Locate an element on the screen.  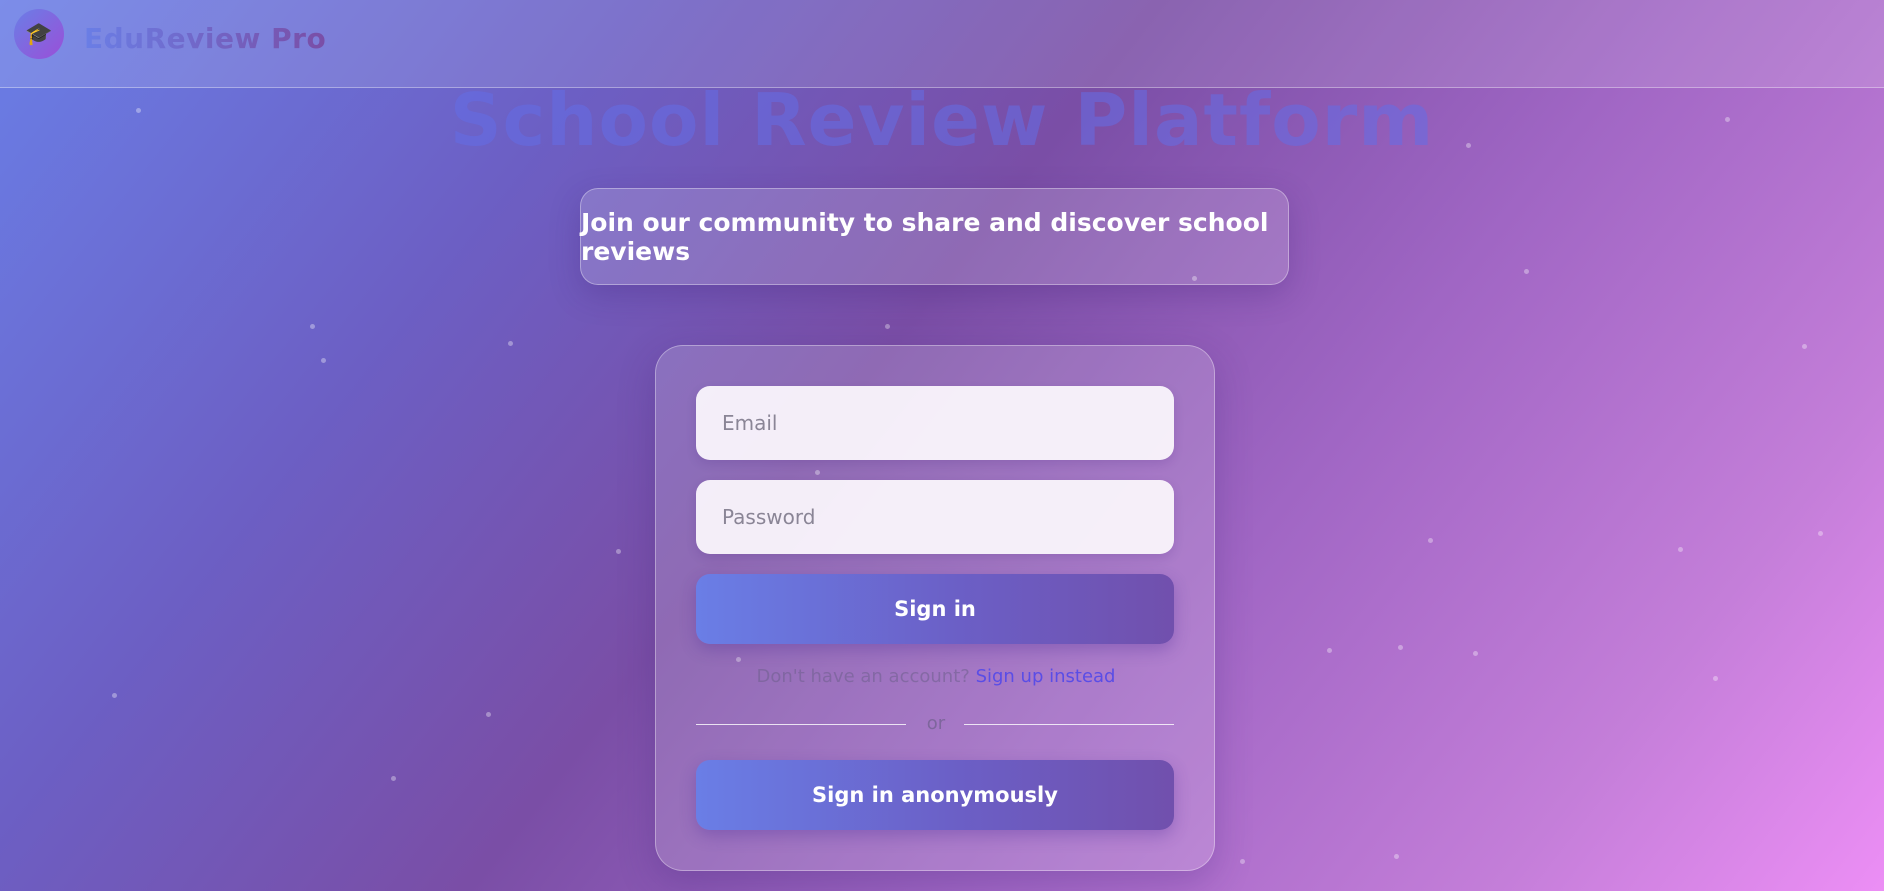
password-input is located at coordinates (935, 517).